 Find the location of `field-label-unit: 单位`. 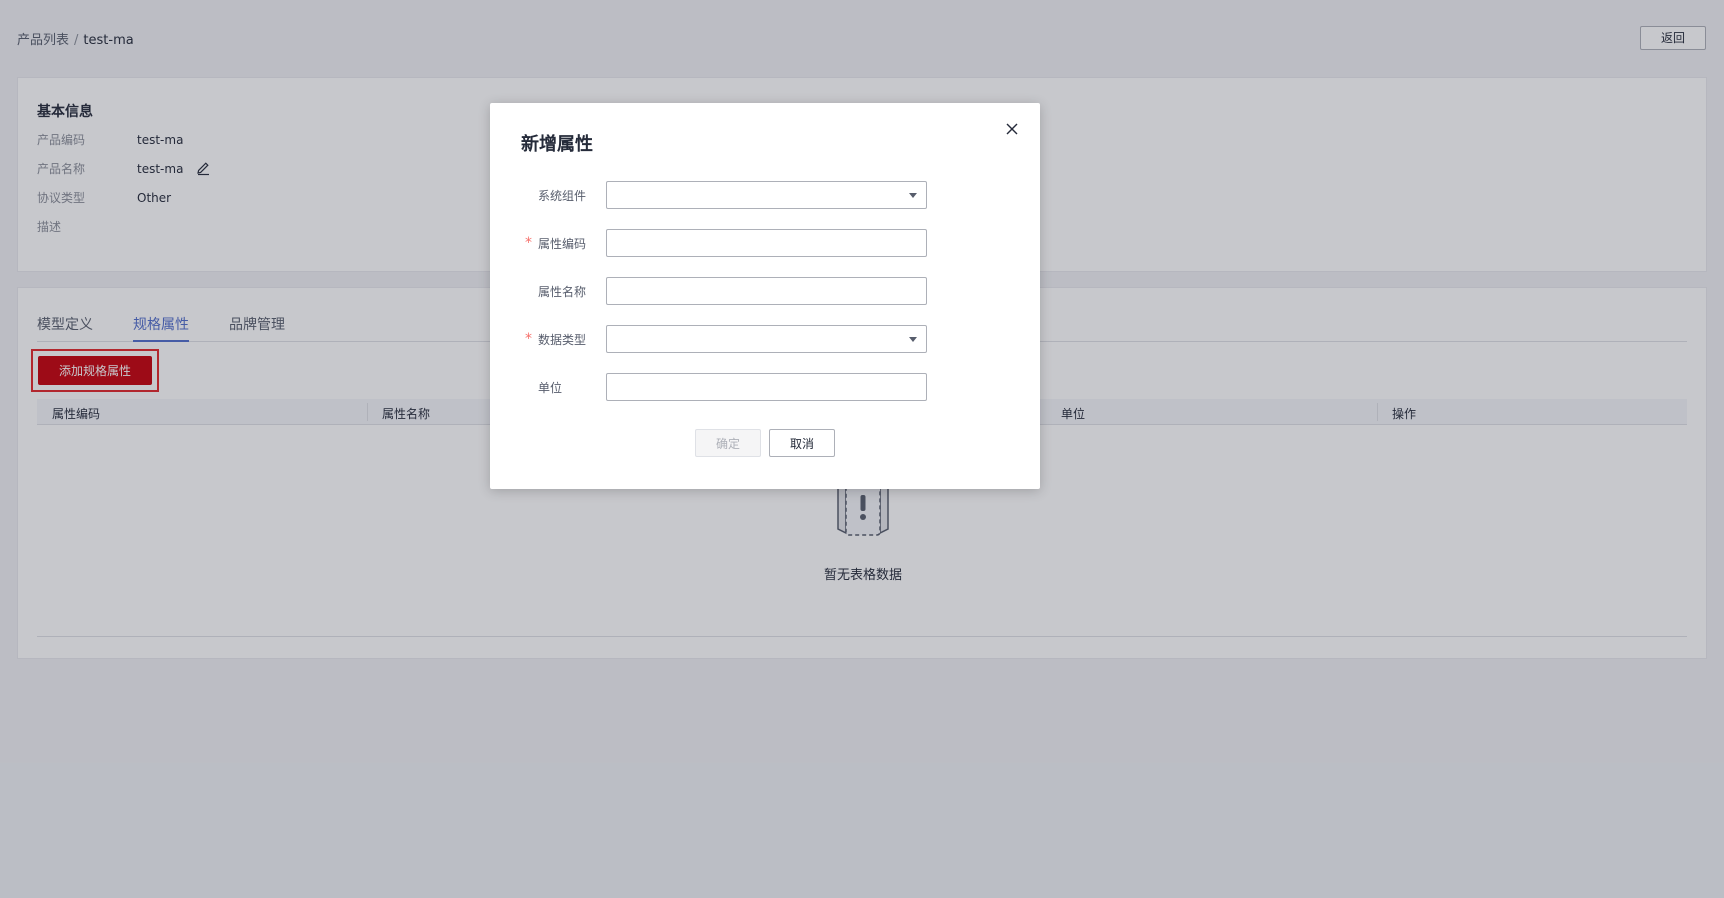

field-label-unit: 单位 is located at coordinates (550, 388).